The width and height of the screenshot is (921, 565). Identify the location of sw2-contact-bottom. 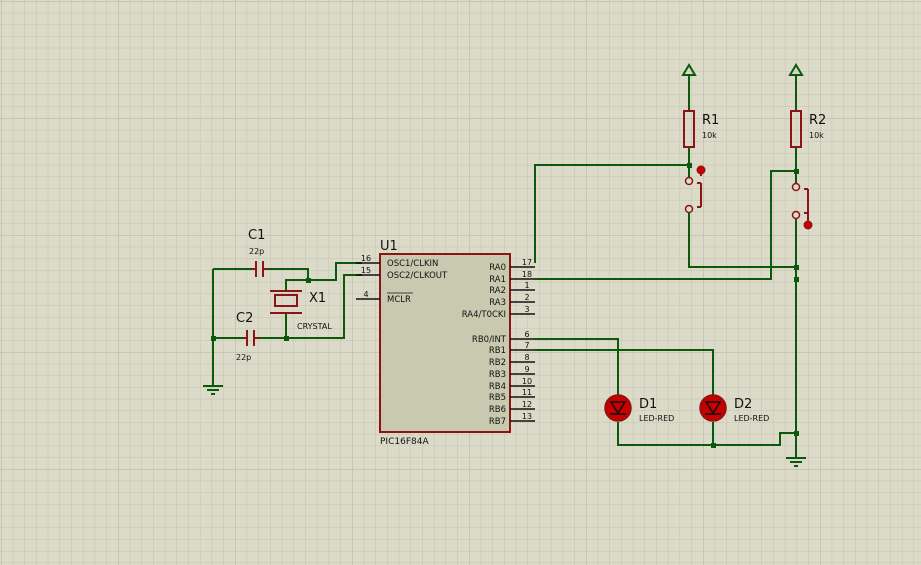
(796, 215).